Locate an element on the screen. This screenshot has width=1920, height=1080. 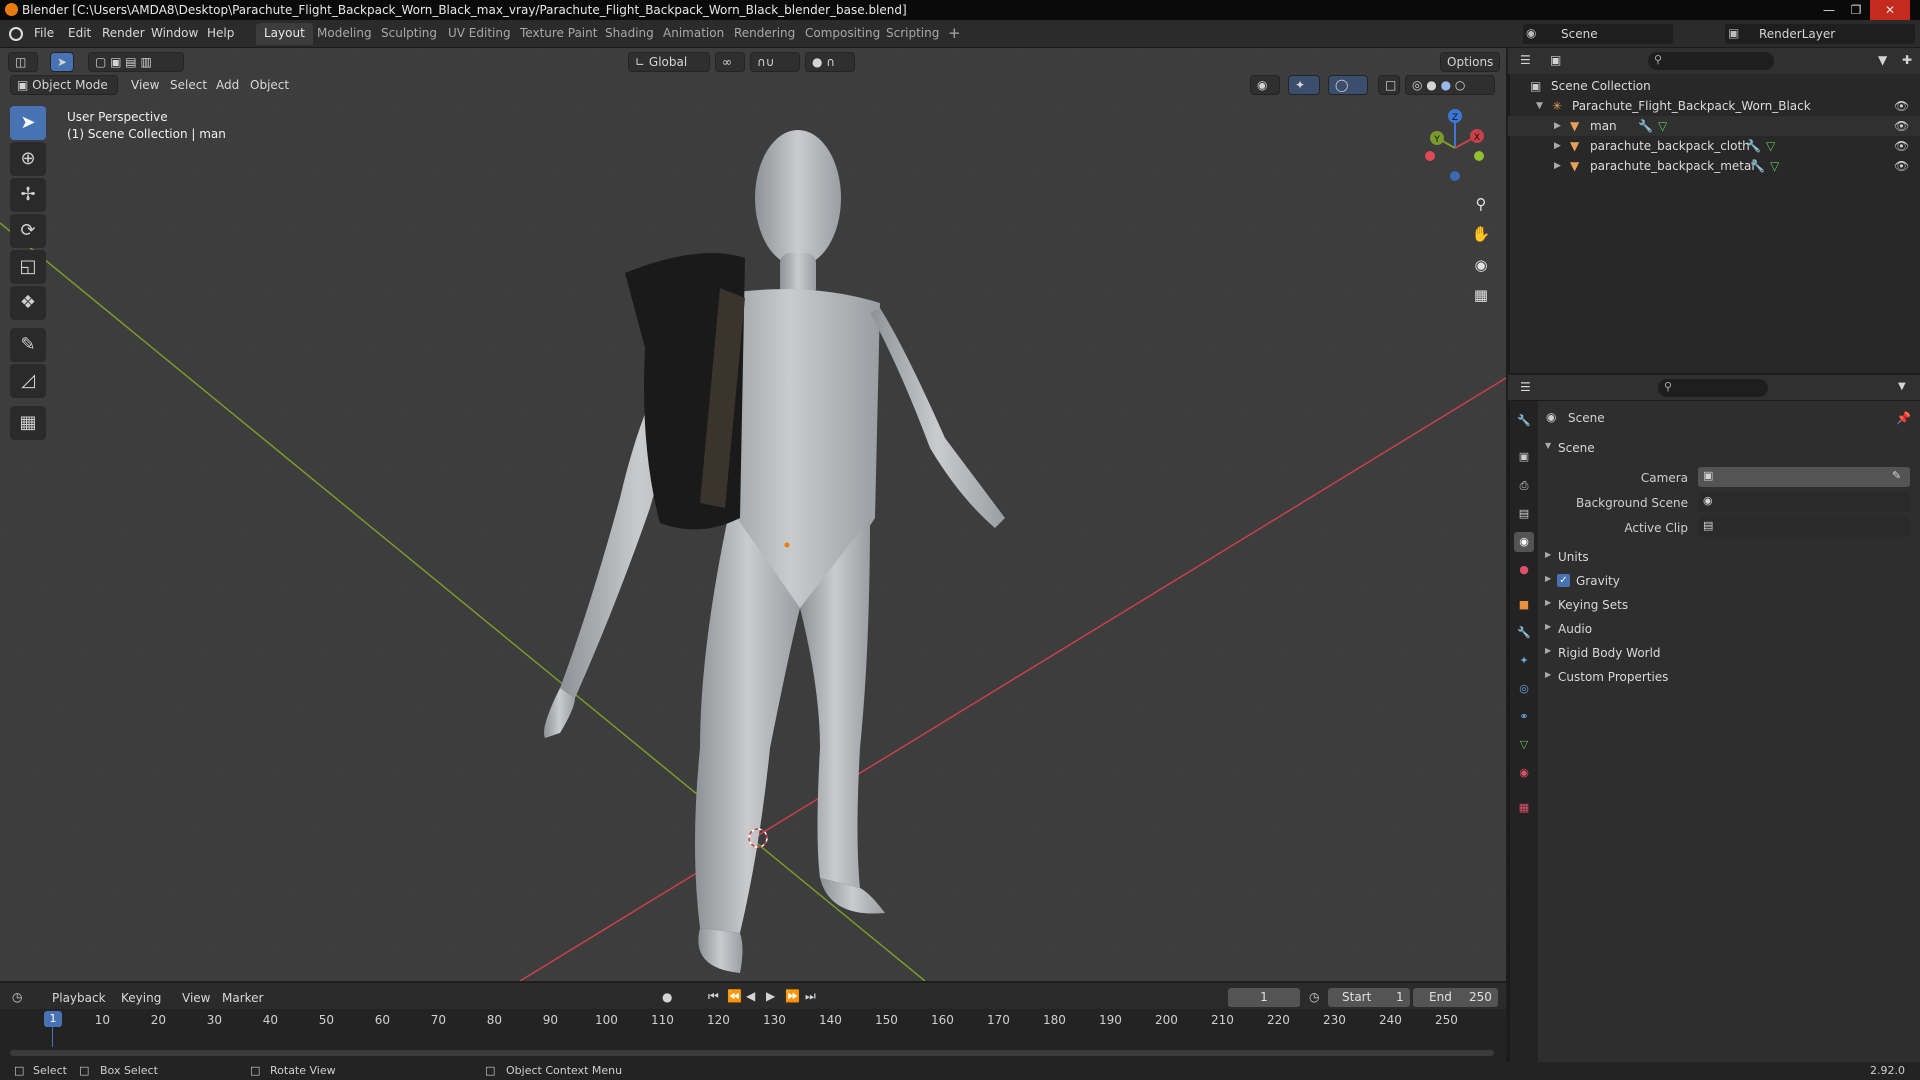
active-clip-field: ▤ is located at coordinates (1804, 527).